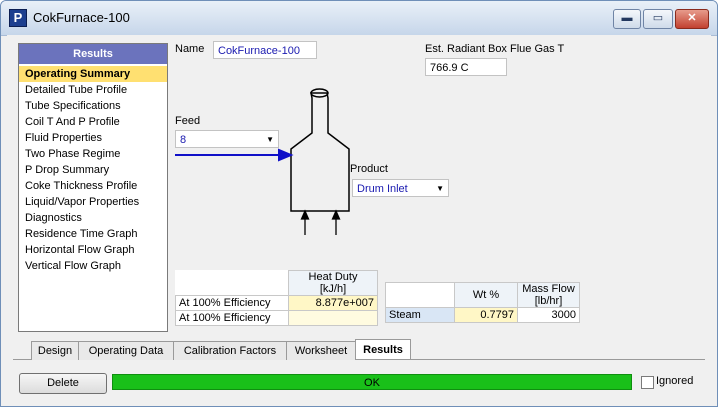 The height and width of the screenshot is (407, 718). Describe the element at coordinates (93, 54) in the screenshot. I see `results-header: Results` at that location.